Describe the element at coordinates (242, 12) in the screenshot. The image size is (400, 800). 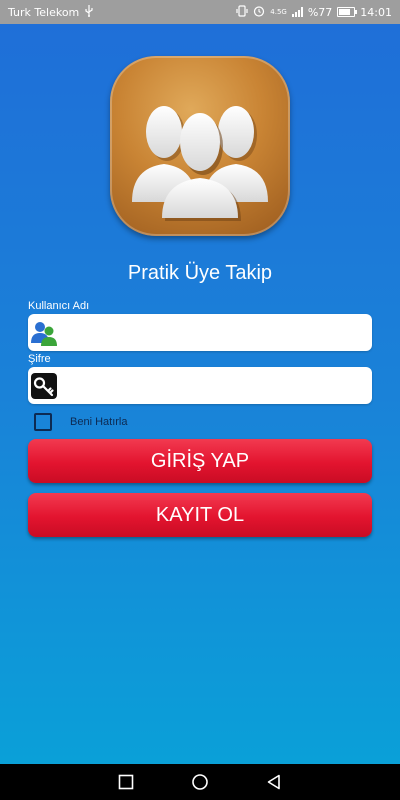
I see `vibrate-icon` at that location.